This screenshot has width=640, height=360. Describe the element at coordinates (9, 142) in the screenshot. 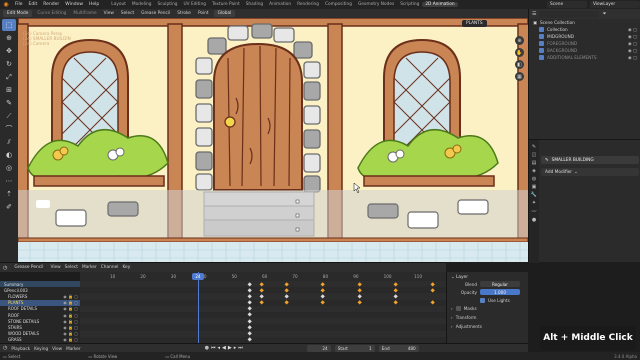

I see `shear-icon: ⫽` at that location.